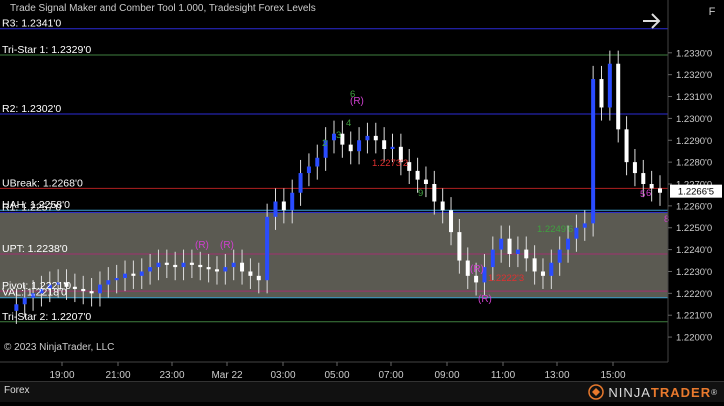 Image resolution: width=724 pixels, height=406 pixels. I want to click on signal-number: 8, so click(666, 219).